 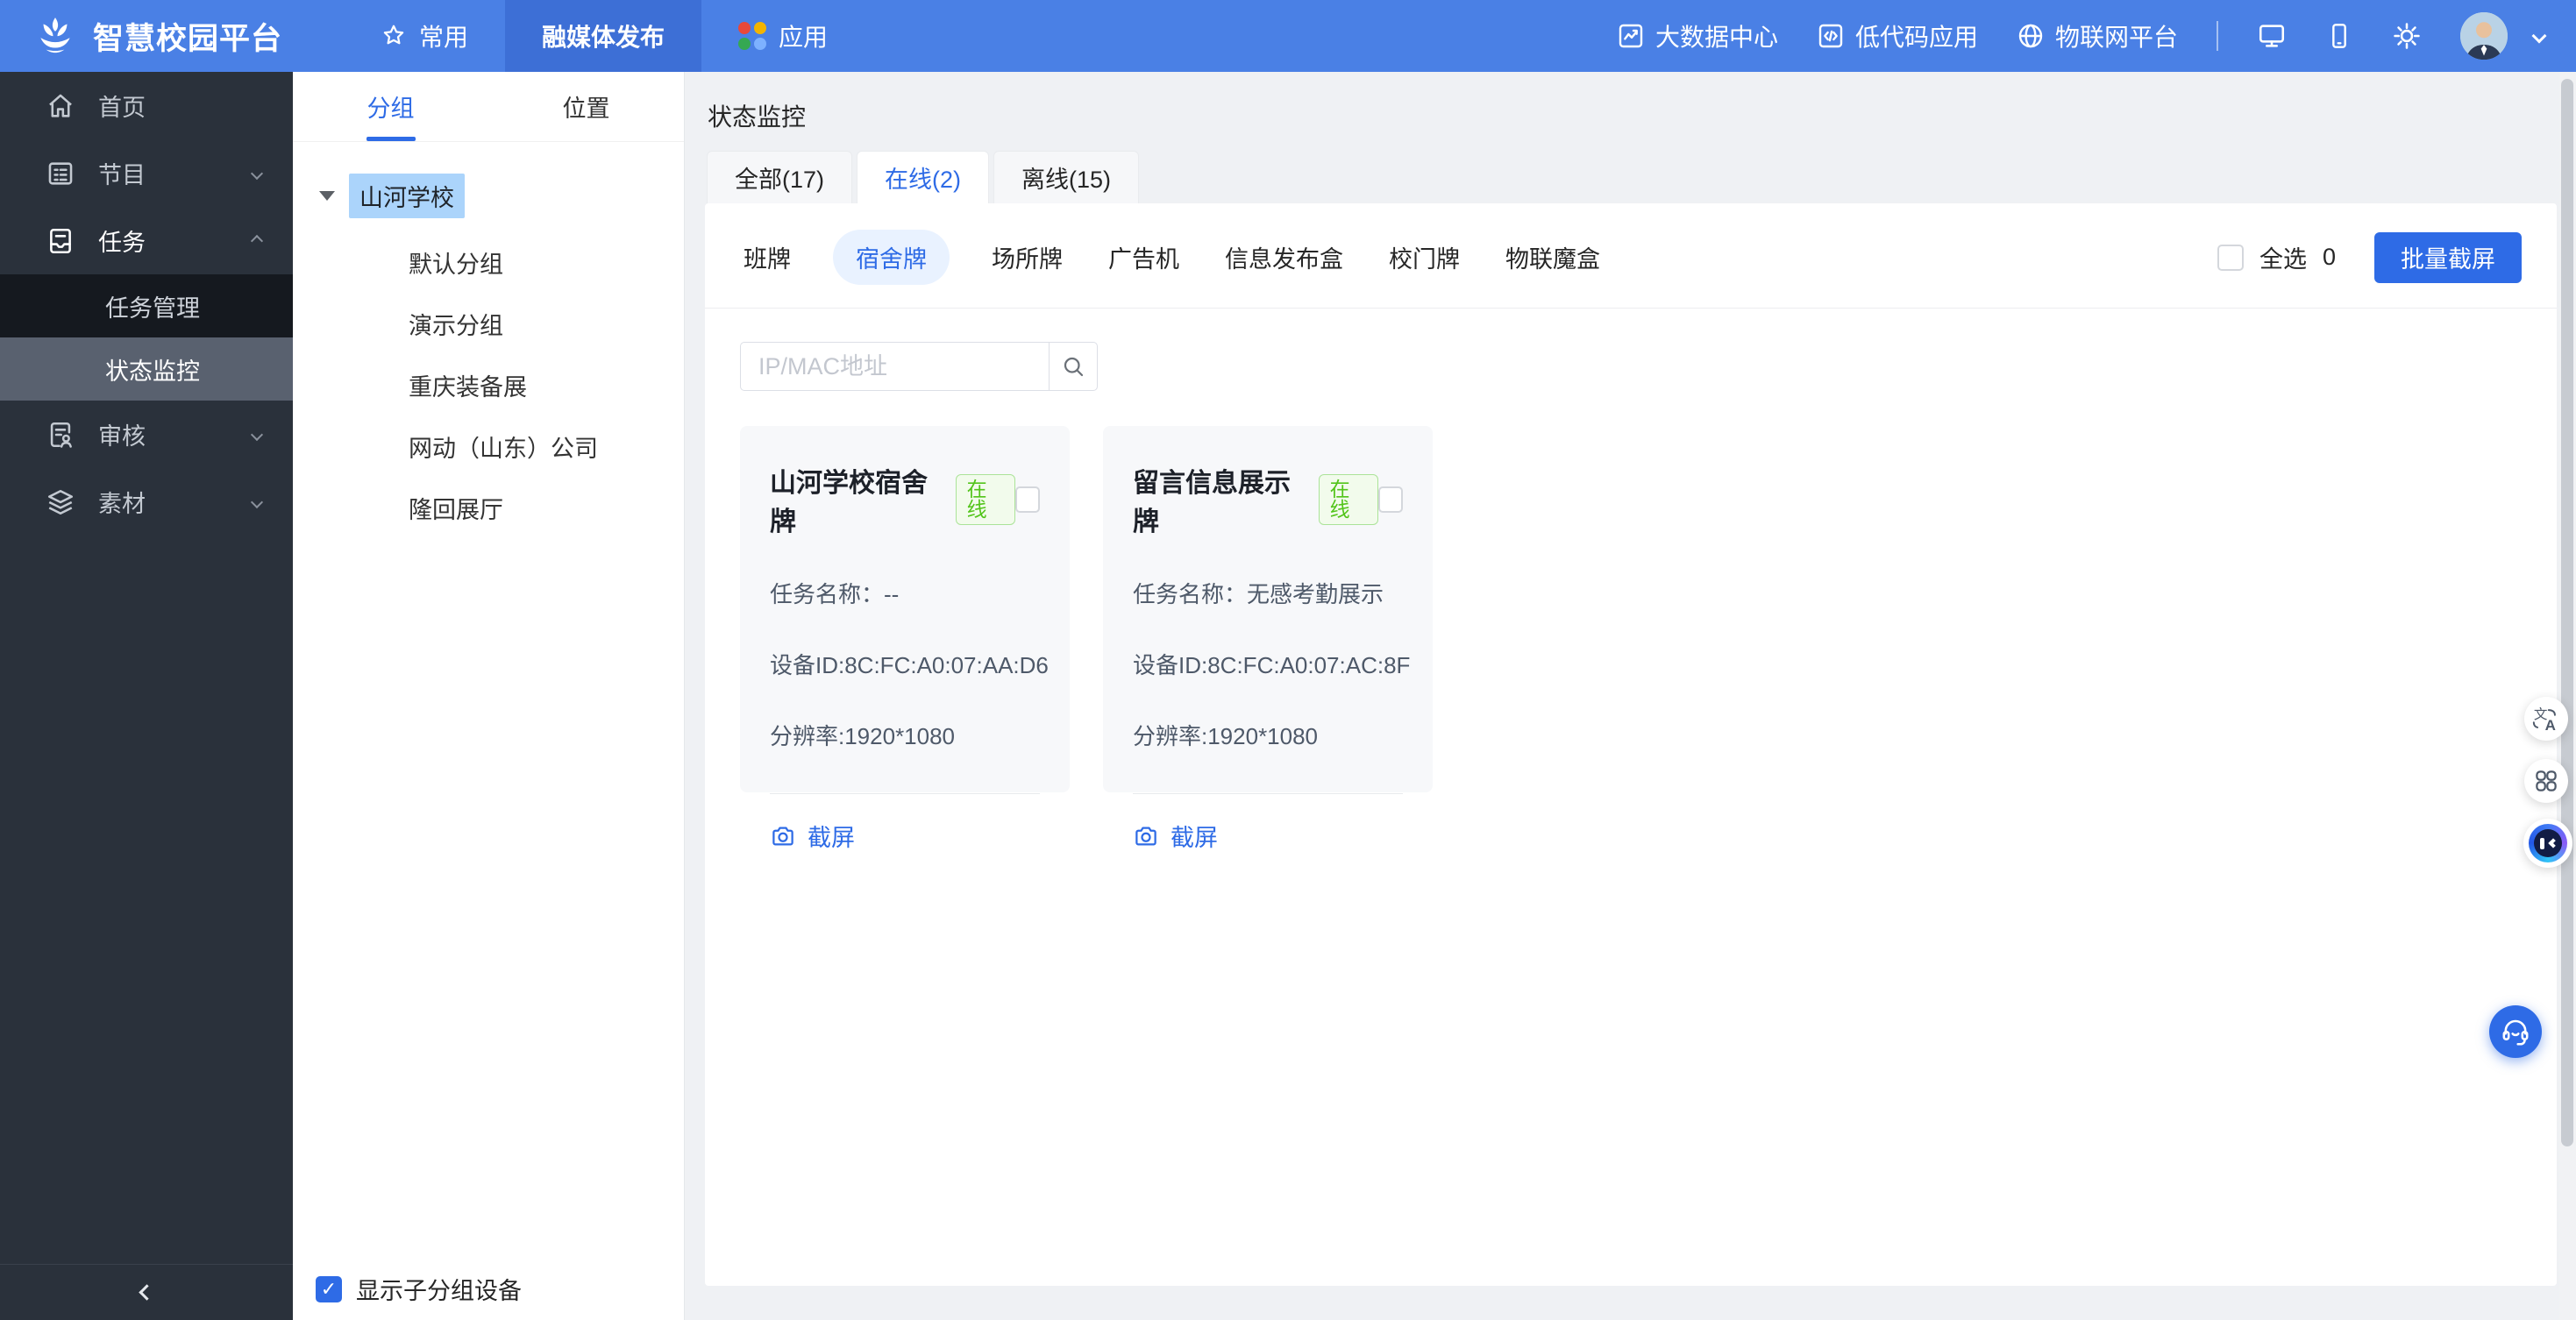 I want to click on task-name: 任务名称：无感考勤展示, so click(x=1258, y=594).